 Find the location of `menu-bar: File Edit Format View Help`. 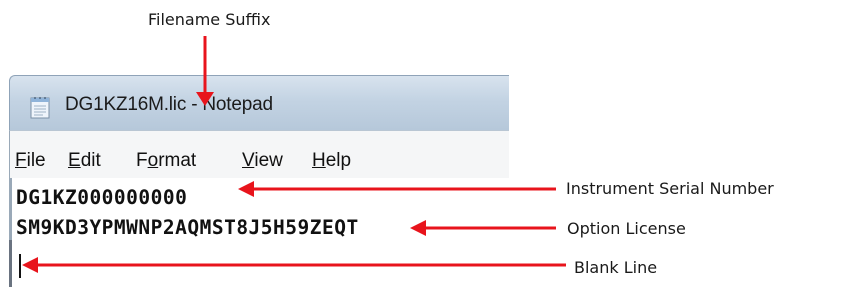

menu-bar: File Edit Format View Help is located at coordinates (259, 154).